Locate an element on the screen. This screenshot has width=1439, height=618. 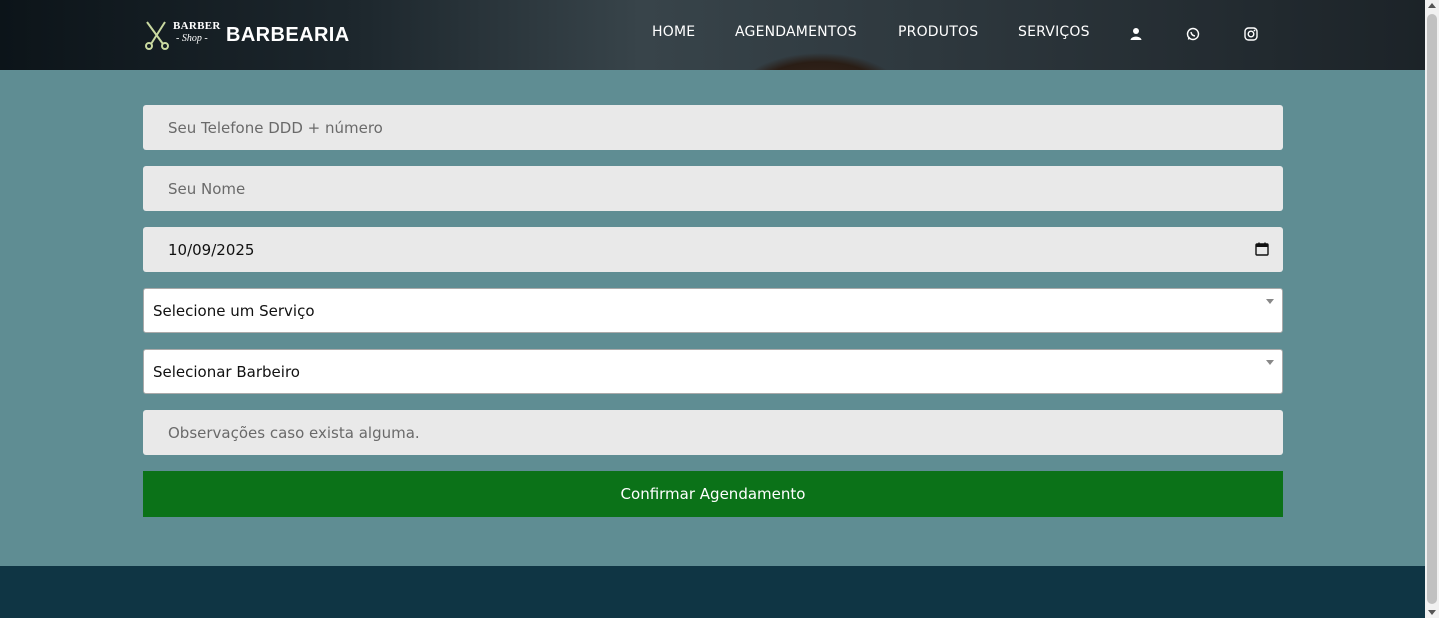
scroll-down-icon is located at coordinates (1432, 612).